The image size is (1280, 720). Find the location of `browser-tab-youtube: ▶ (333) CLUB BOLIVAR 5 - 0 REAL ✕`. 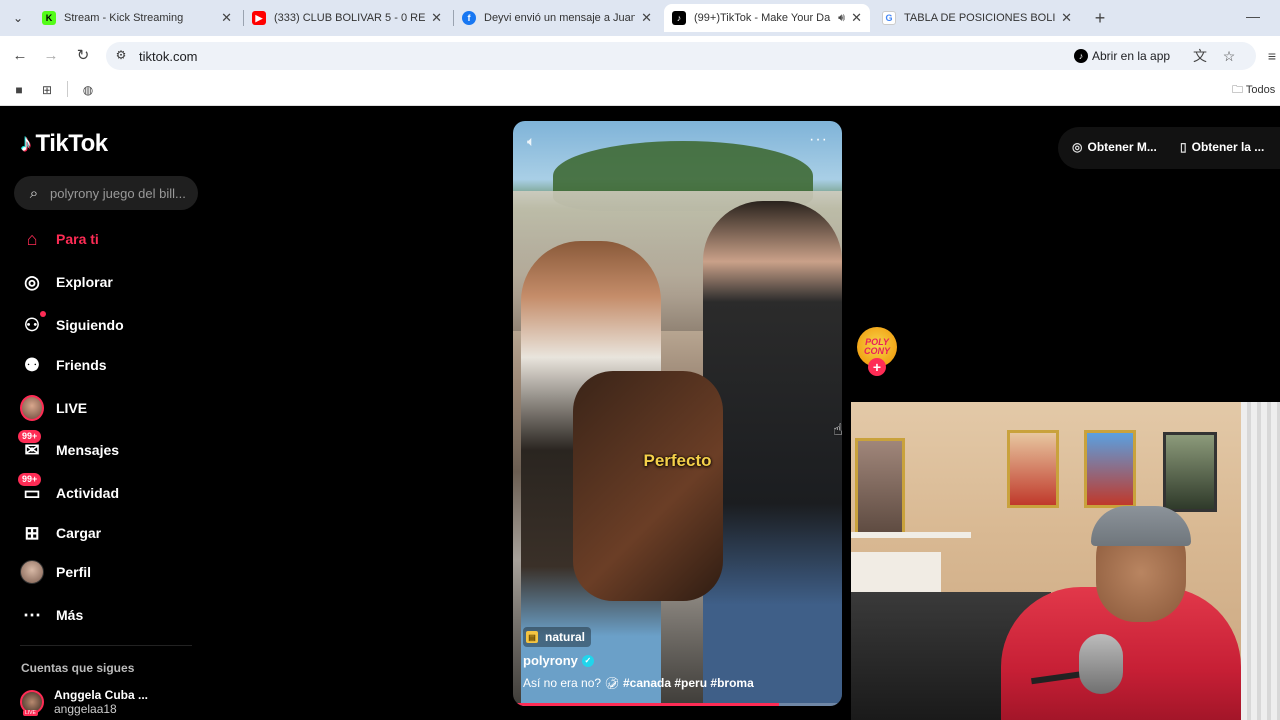

browser-tab-youtube: ▶ (333) CLUB BOLIVAR 5 - 0 REAL ✕ is located at coordinates (347, 18).